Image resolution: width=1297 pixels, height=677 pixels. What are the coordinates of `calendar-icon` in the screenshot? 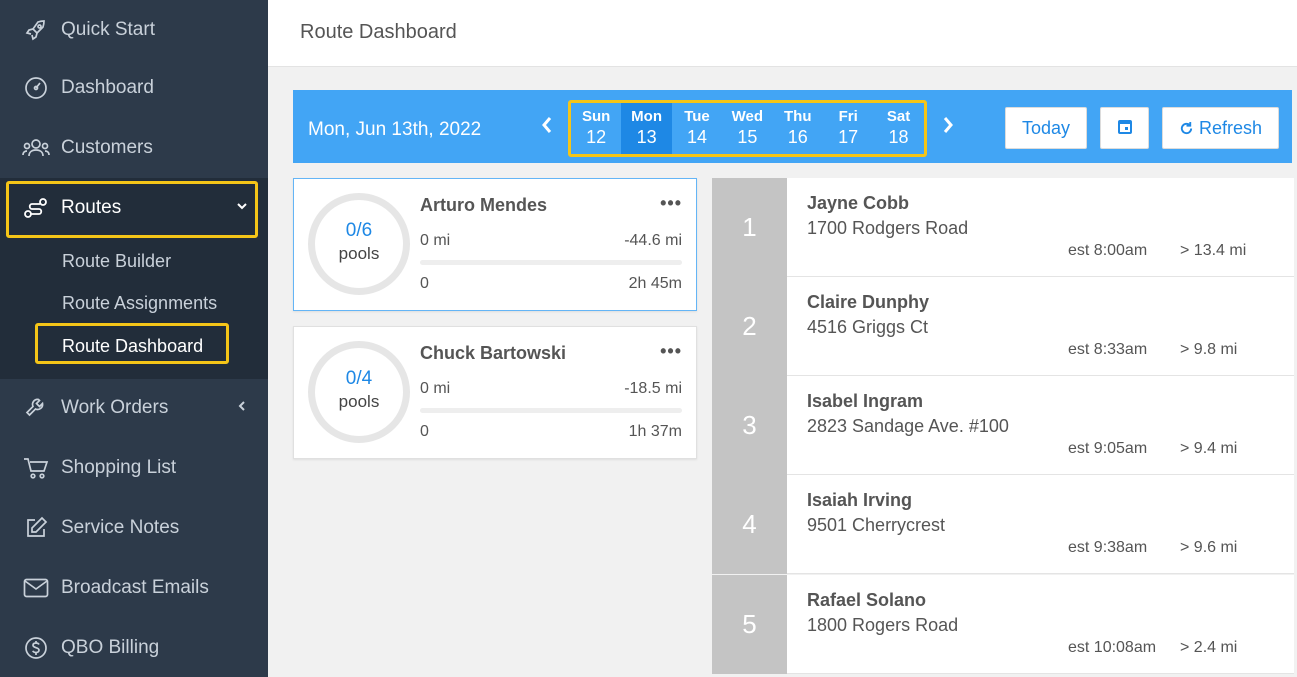 It's located at (1124, 128).